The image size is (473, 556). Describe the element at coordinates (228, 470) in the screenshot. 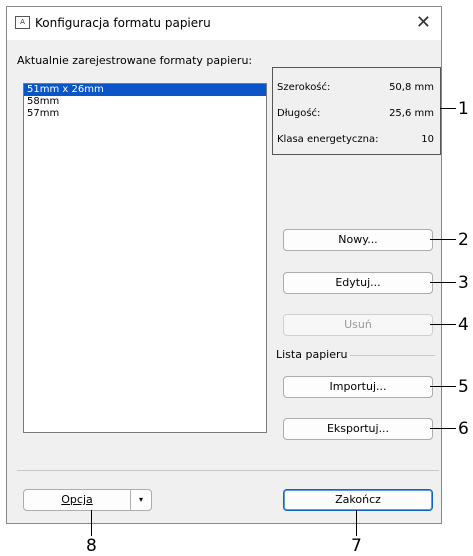

I see `footer-separator` at that location.